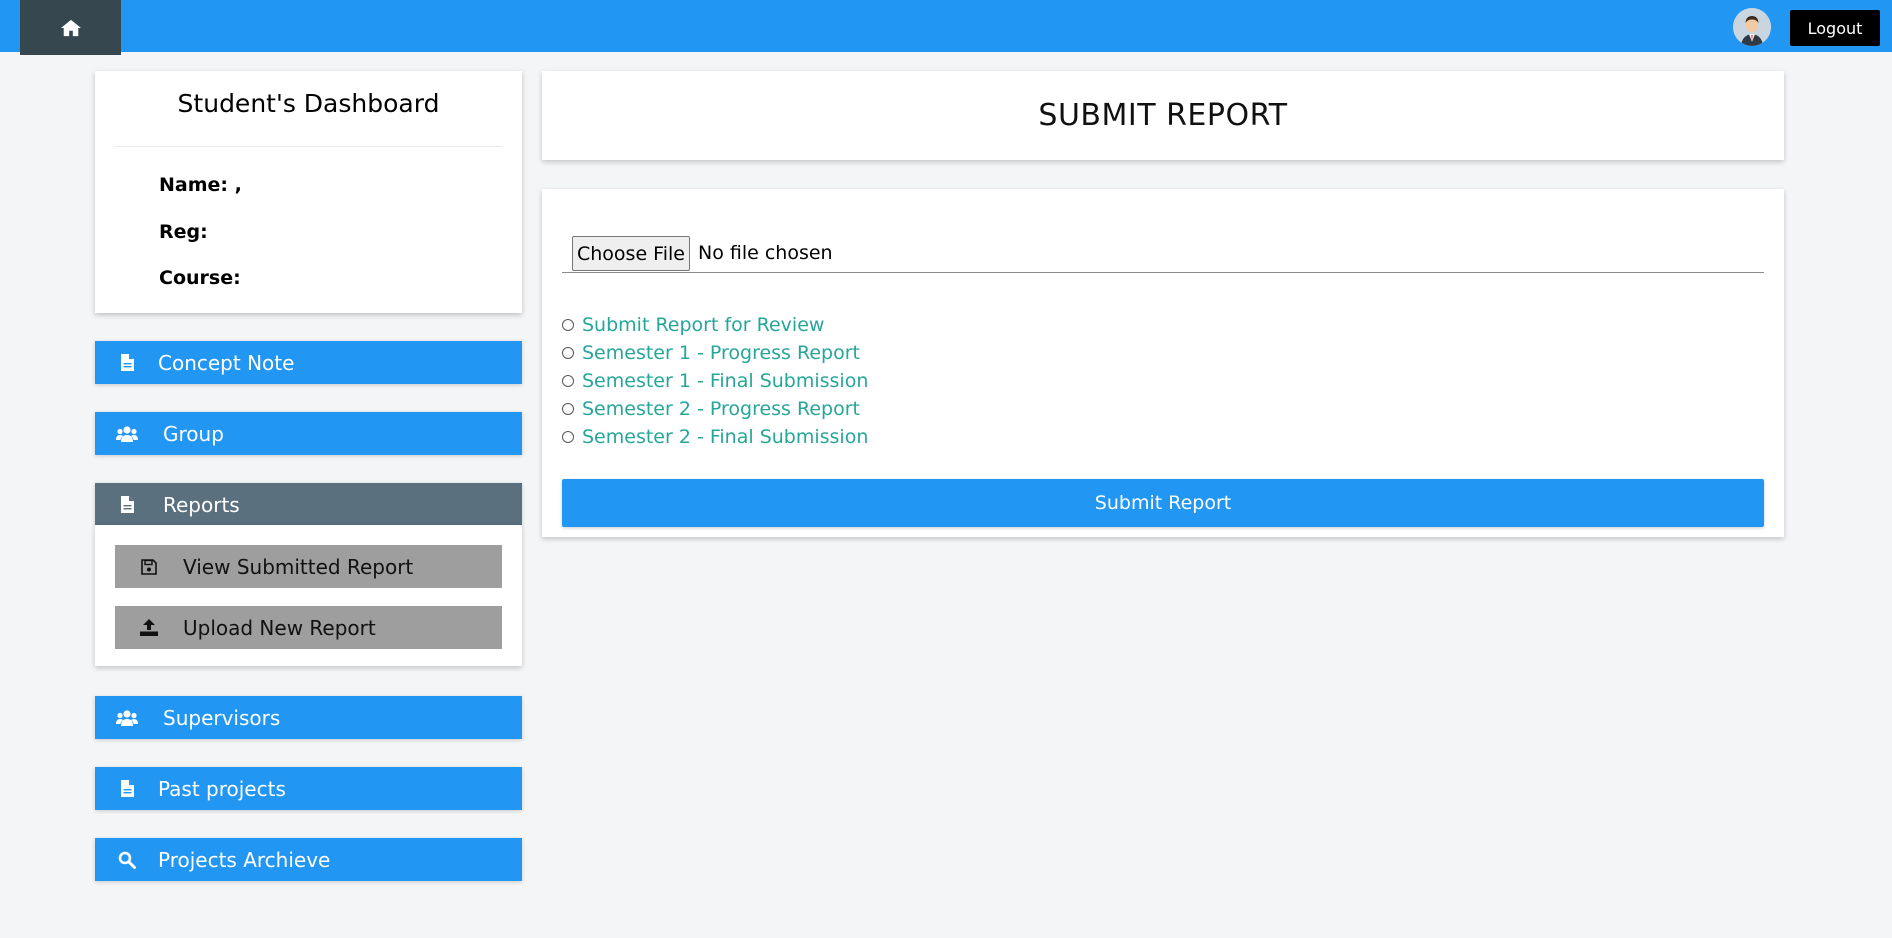 The height and width of the screenshot is (938, 1892). I want to click on submenu-item-label: View Submitted Report, so click(298, 566).